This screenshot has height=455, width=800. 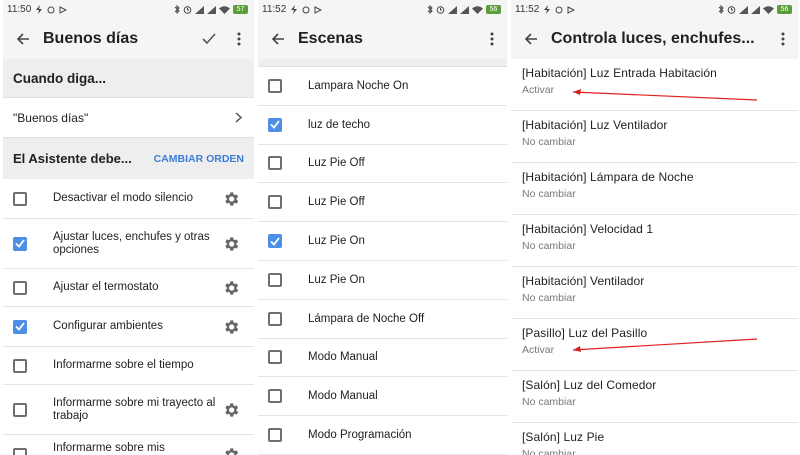 I want to click on action-row: Informarme sobre mis calendarios, so click(x=128, y=445).